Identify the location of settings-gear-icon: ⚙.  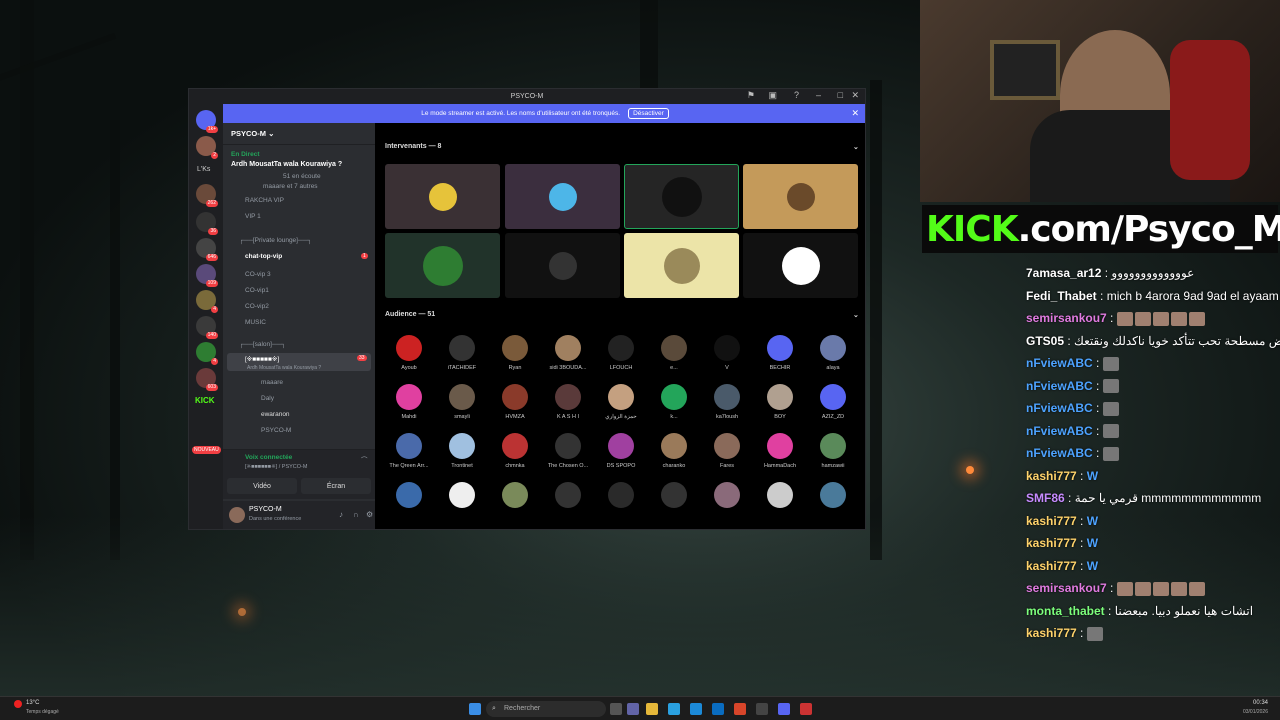
(369, 514).